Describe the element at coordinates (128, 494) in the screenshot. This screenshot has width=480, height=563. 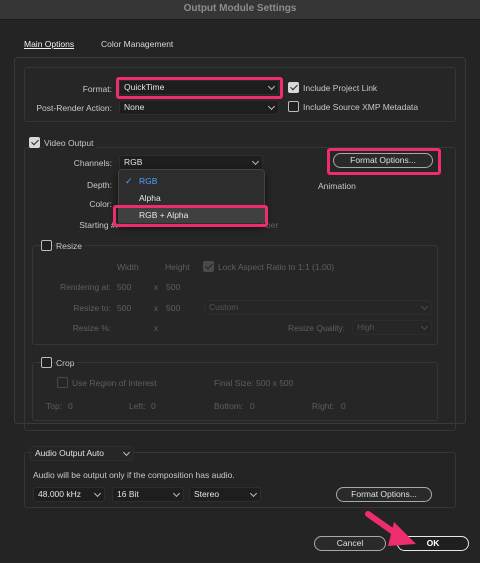
I see `bit-depth-value: 16 Bit` at that location.